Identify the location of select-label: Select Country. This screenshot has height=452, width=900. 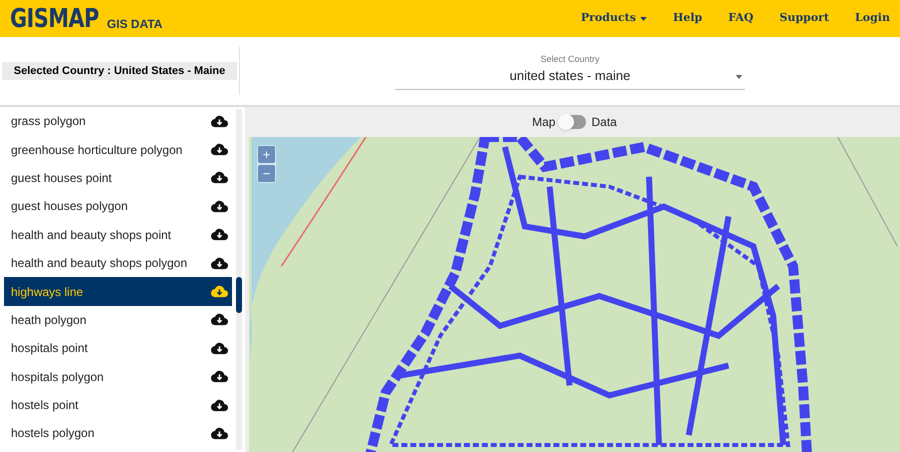
(570, 59).